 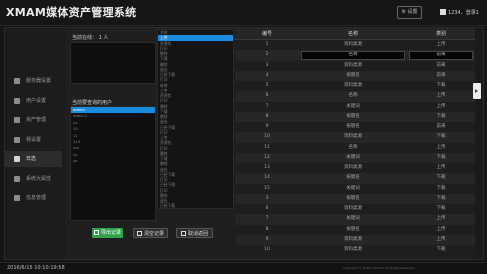 I want to click on user-info: 1234、登录1, so click(x=459, y=12).